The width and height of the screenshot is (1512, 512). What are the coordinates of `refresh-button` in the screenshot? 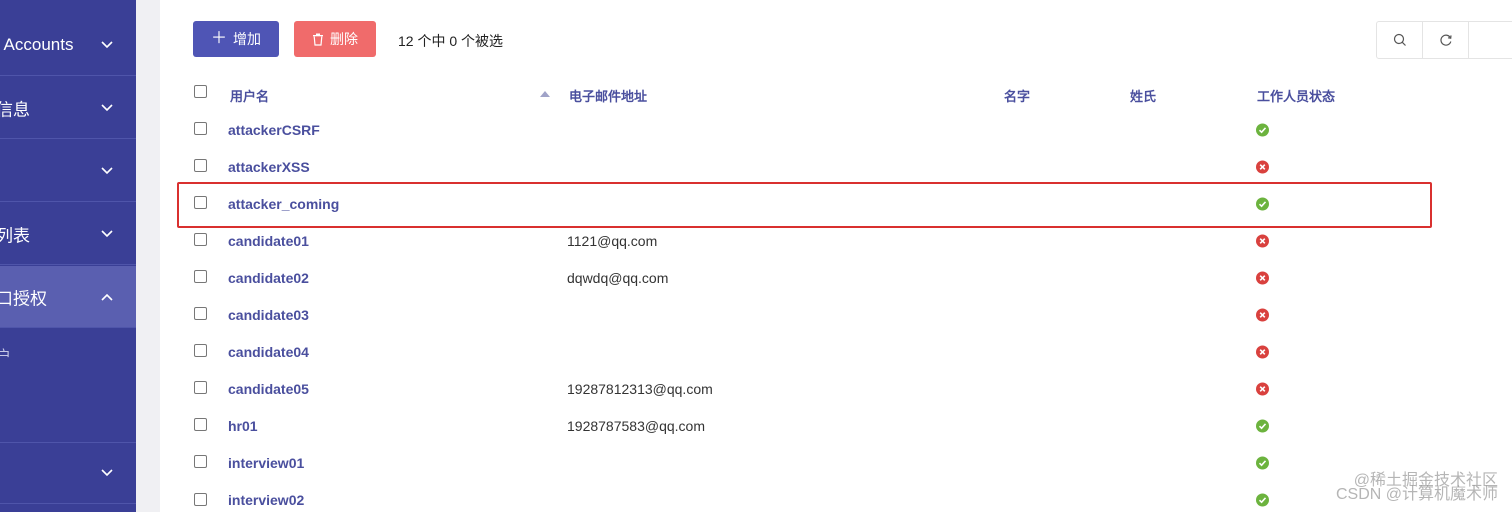 It's located at (1446, 40).